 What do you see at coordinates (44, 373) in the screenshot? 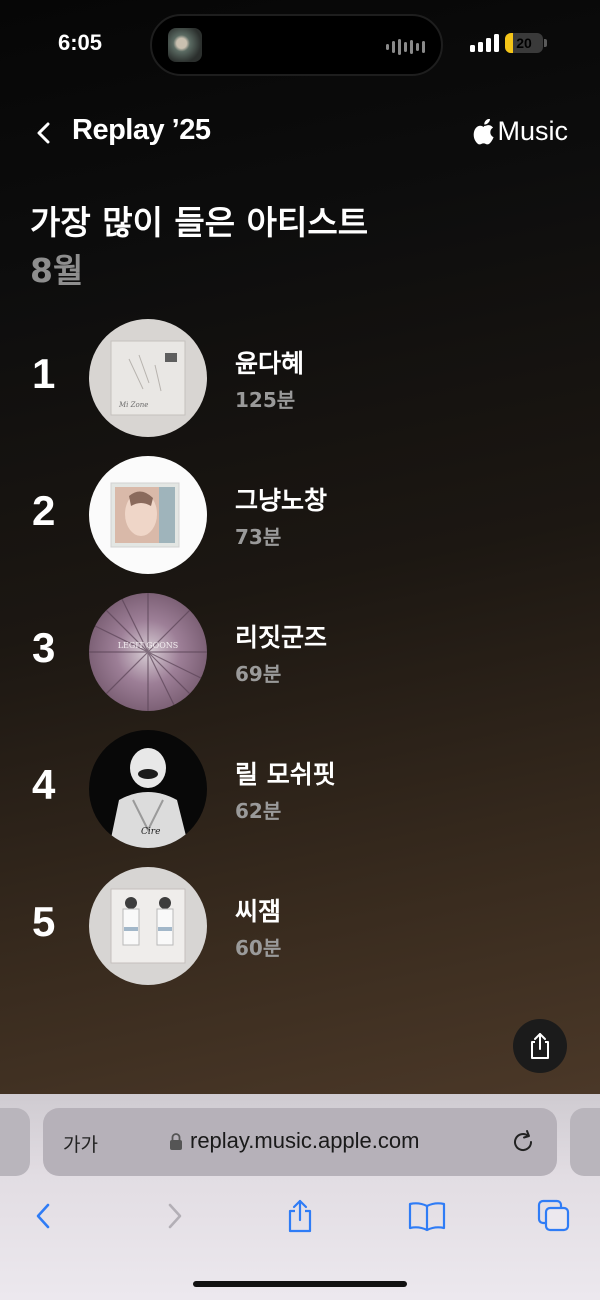
I see `rank-number: 1` at bounding box center [44, 373].